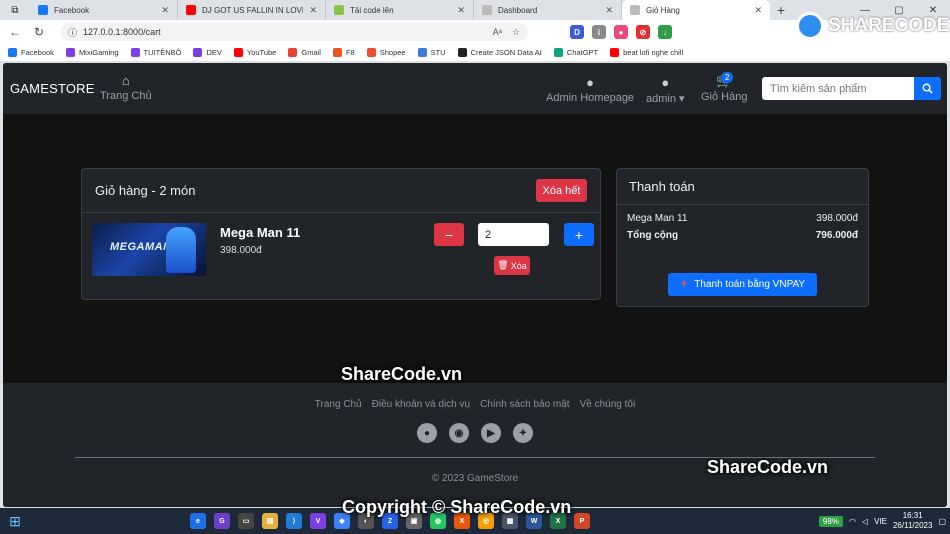 The image size is (950, 534). Describe the element at coordinates (838, 88) in the screenshot. I see `search-input: Tìm kiếm sản phẩm` at that location.